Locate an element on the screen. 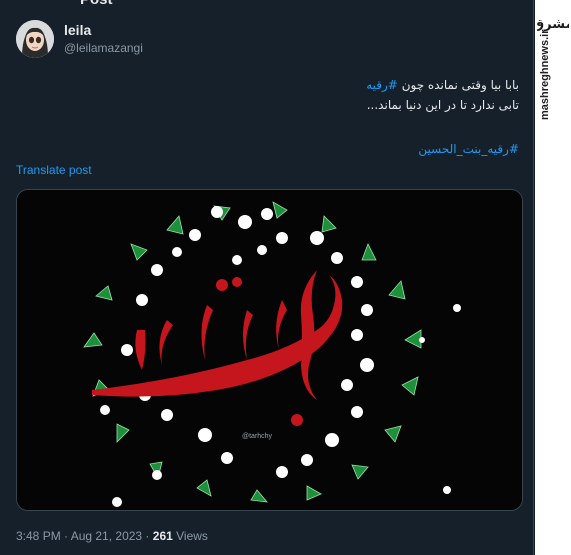 Image resolution: width=571 pixels, height=555 pixels. author-name: leila is located at coordinates (77, 30).